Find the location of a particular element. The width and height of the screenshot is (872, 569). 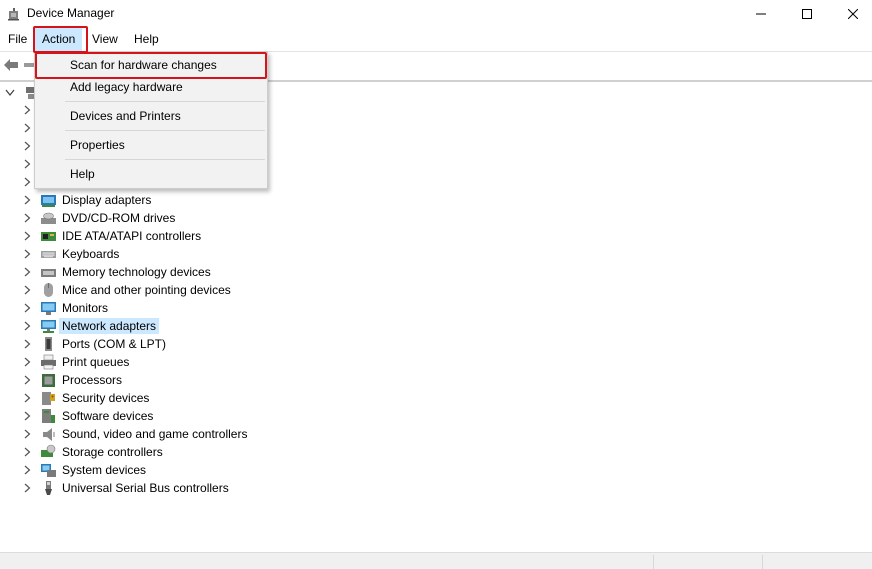

tree-item-security-devices: Security devices is located at coordinates (150, 398).